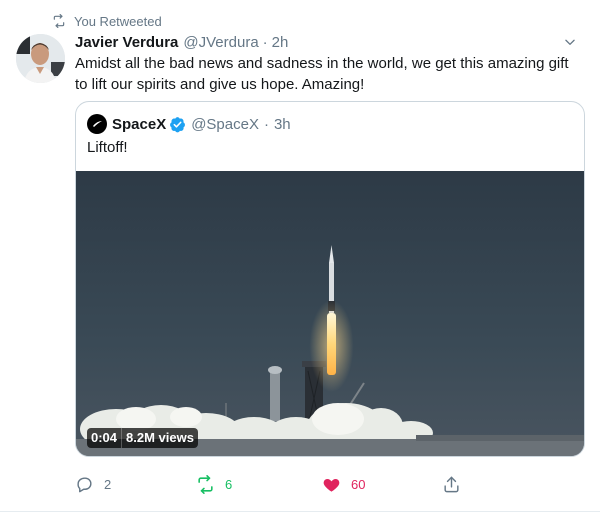 The height and width of the screenshot is (512, 600). Describe the element at coordinates (178, 124) in the screenshot. I see `verified-badge-icon` at that location.